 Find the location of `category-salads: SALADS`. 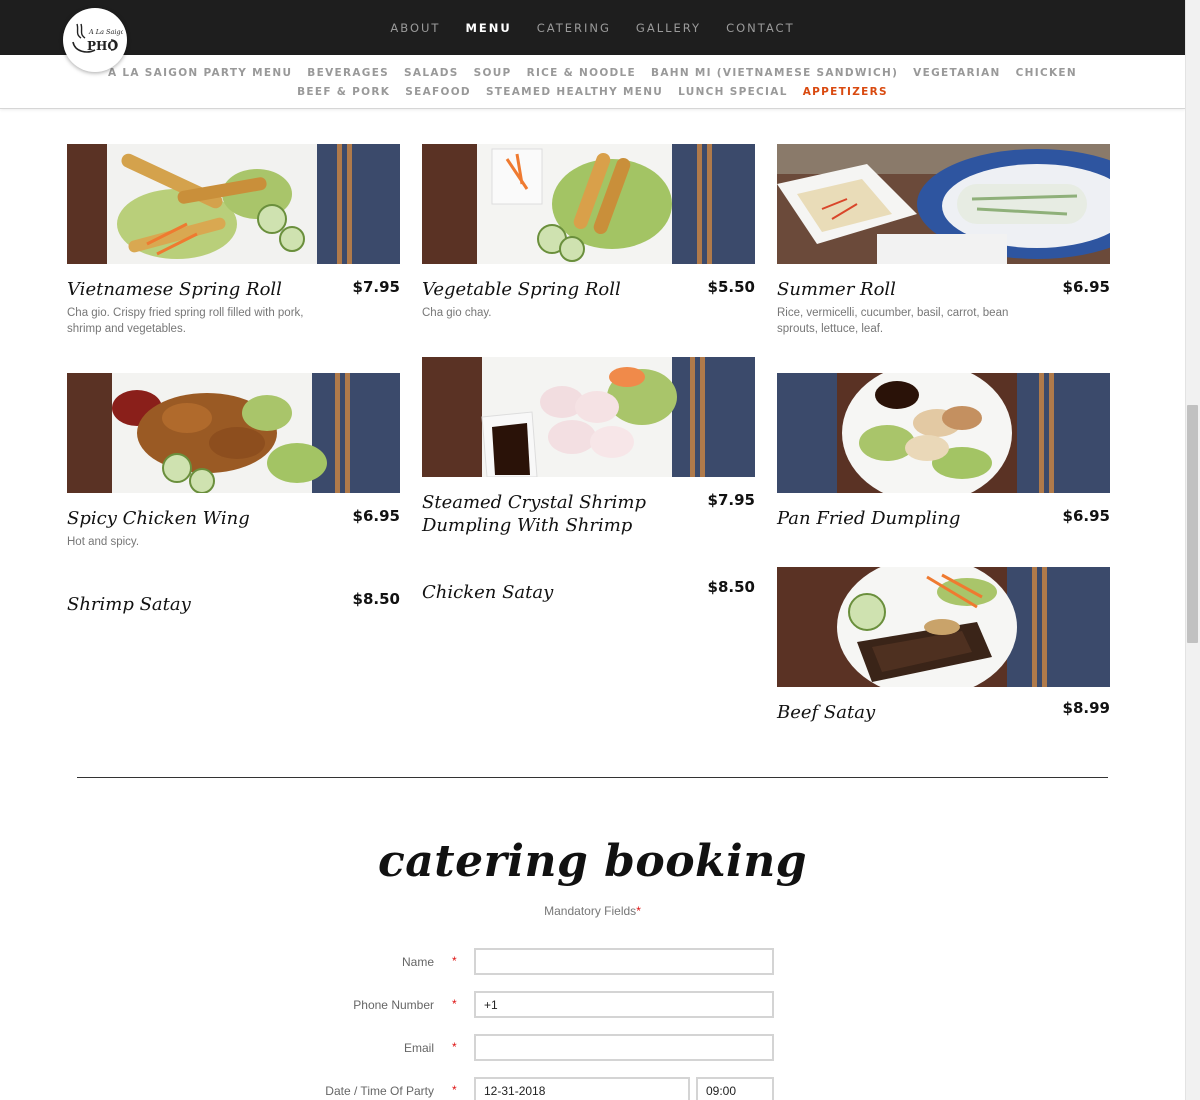

category-salads: SALADS is located at coordinates (431, 73).